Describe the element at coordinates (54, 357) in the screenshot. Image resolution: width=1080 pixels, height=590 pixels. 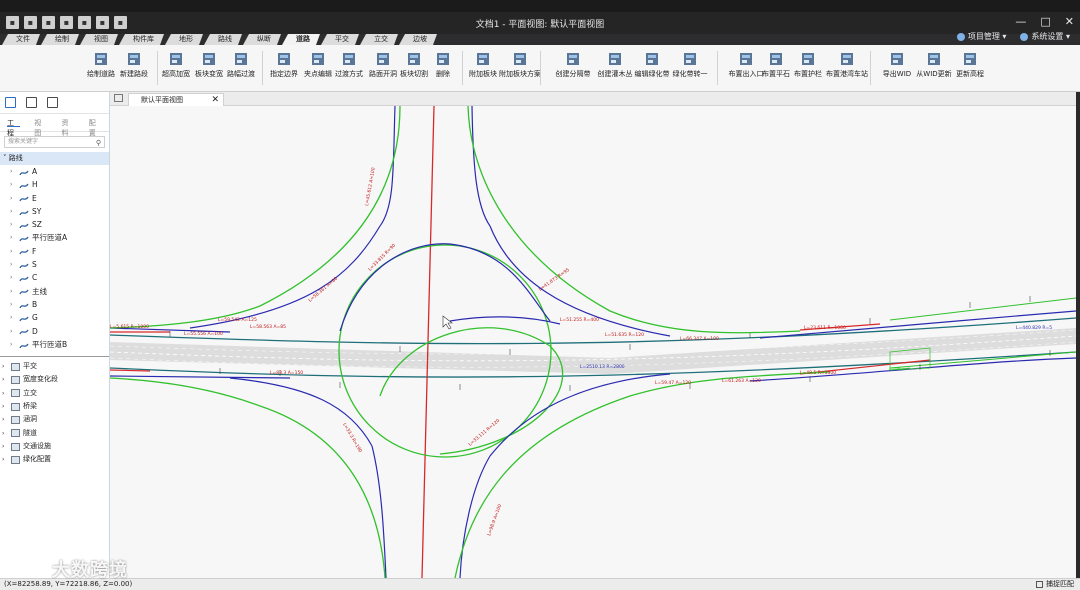
I see `divider` at that location.